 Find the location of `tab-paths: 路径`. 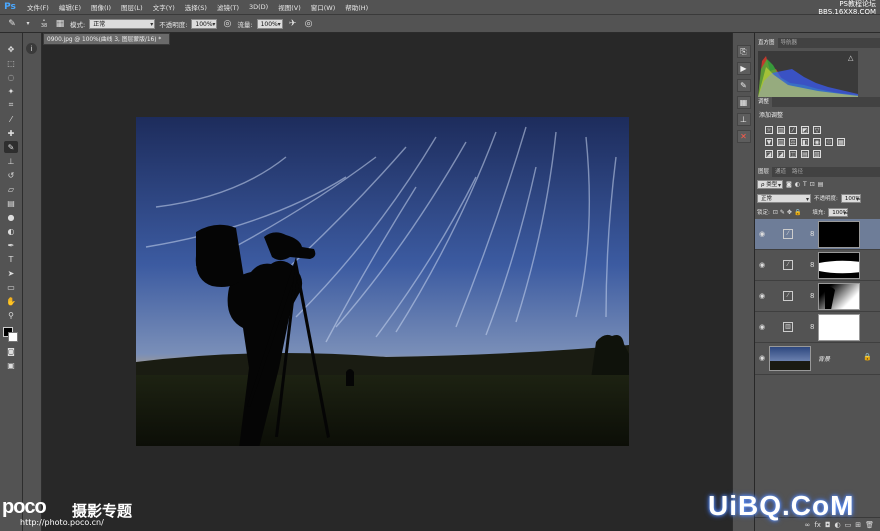

tab-paths: 路径 is located at coordinates (797, 172).